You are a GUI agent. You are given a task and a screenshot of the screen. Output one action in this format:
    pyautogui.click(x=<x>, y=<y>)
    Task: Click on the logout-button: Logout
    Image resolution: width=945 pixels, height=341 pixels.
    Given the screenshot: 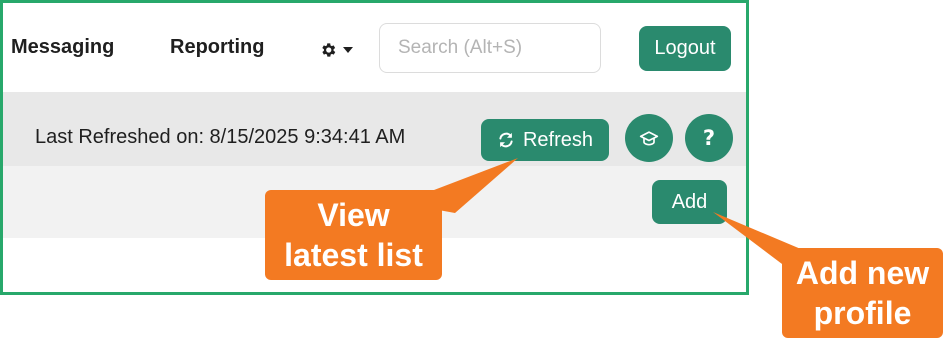 What is the action you would take?
    pyautogui.click(x=685, y=48)
    